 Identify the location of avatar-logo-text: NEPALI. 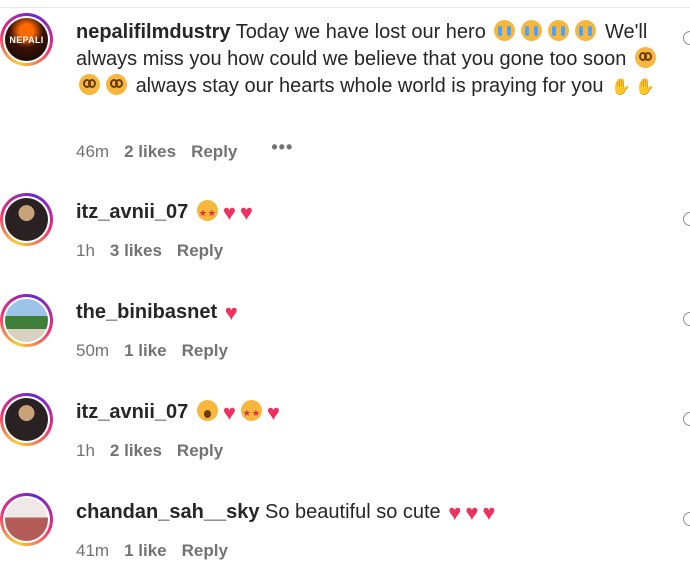
(26, 40).